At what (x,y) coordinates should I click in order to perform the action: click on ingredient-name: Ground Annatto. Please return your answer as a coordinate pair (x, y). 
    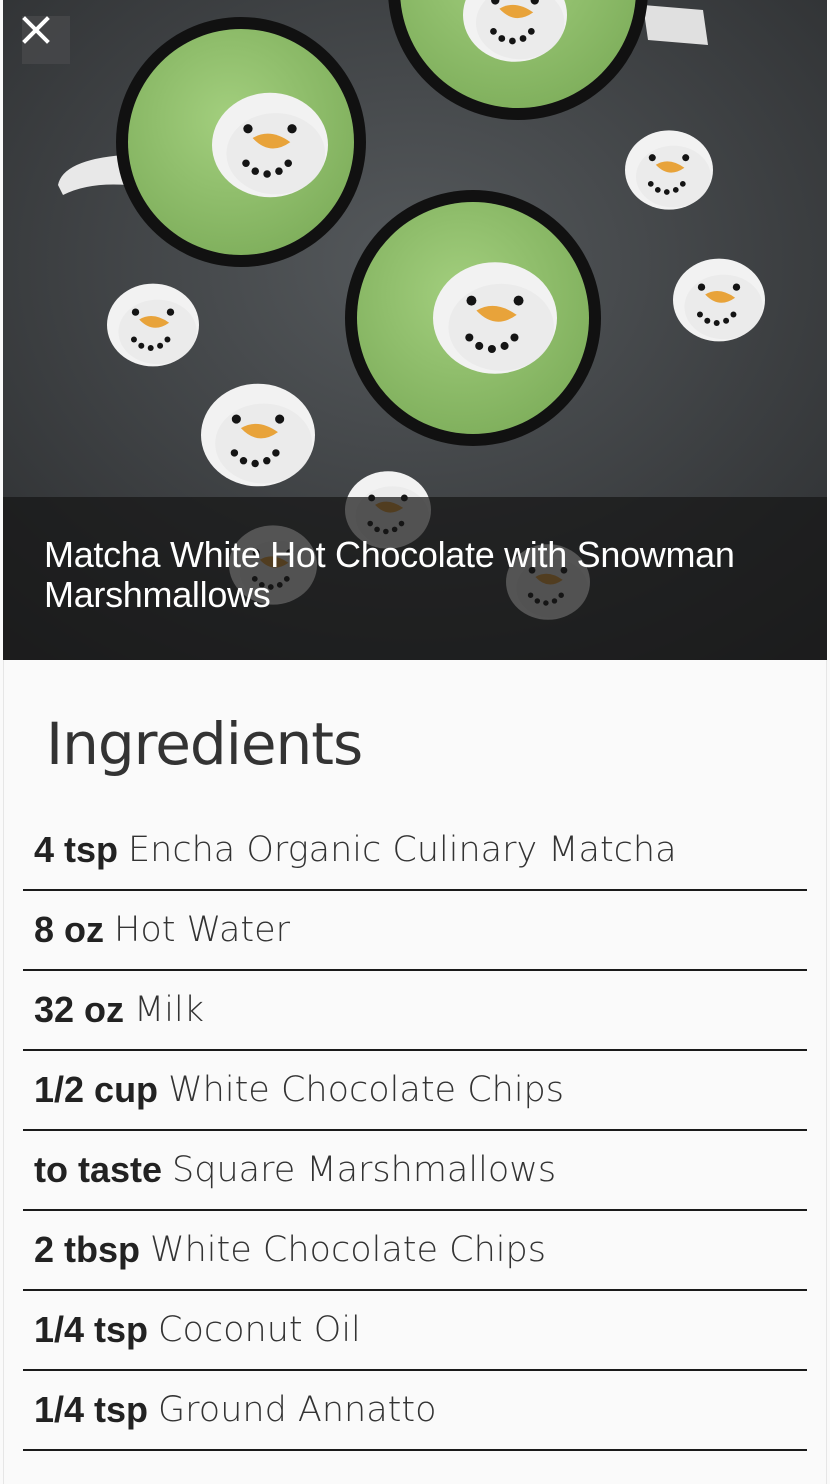
    Looking at the image, I should click on (297, 1410).